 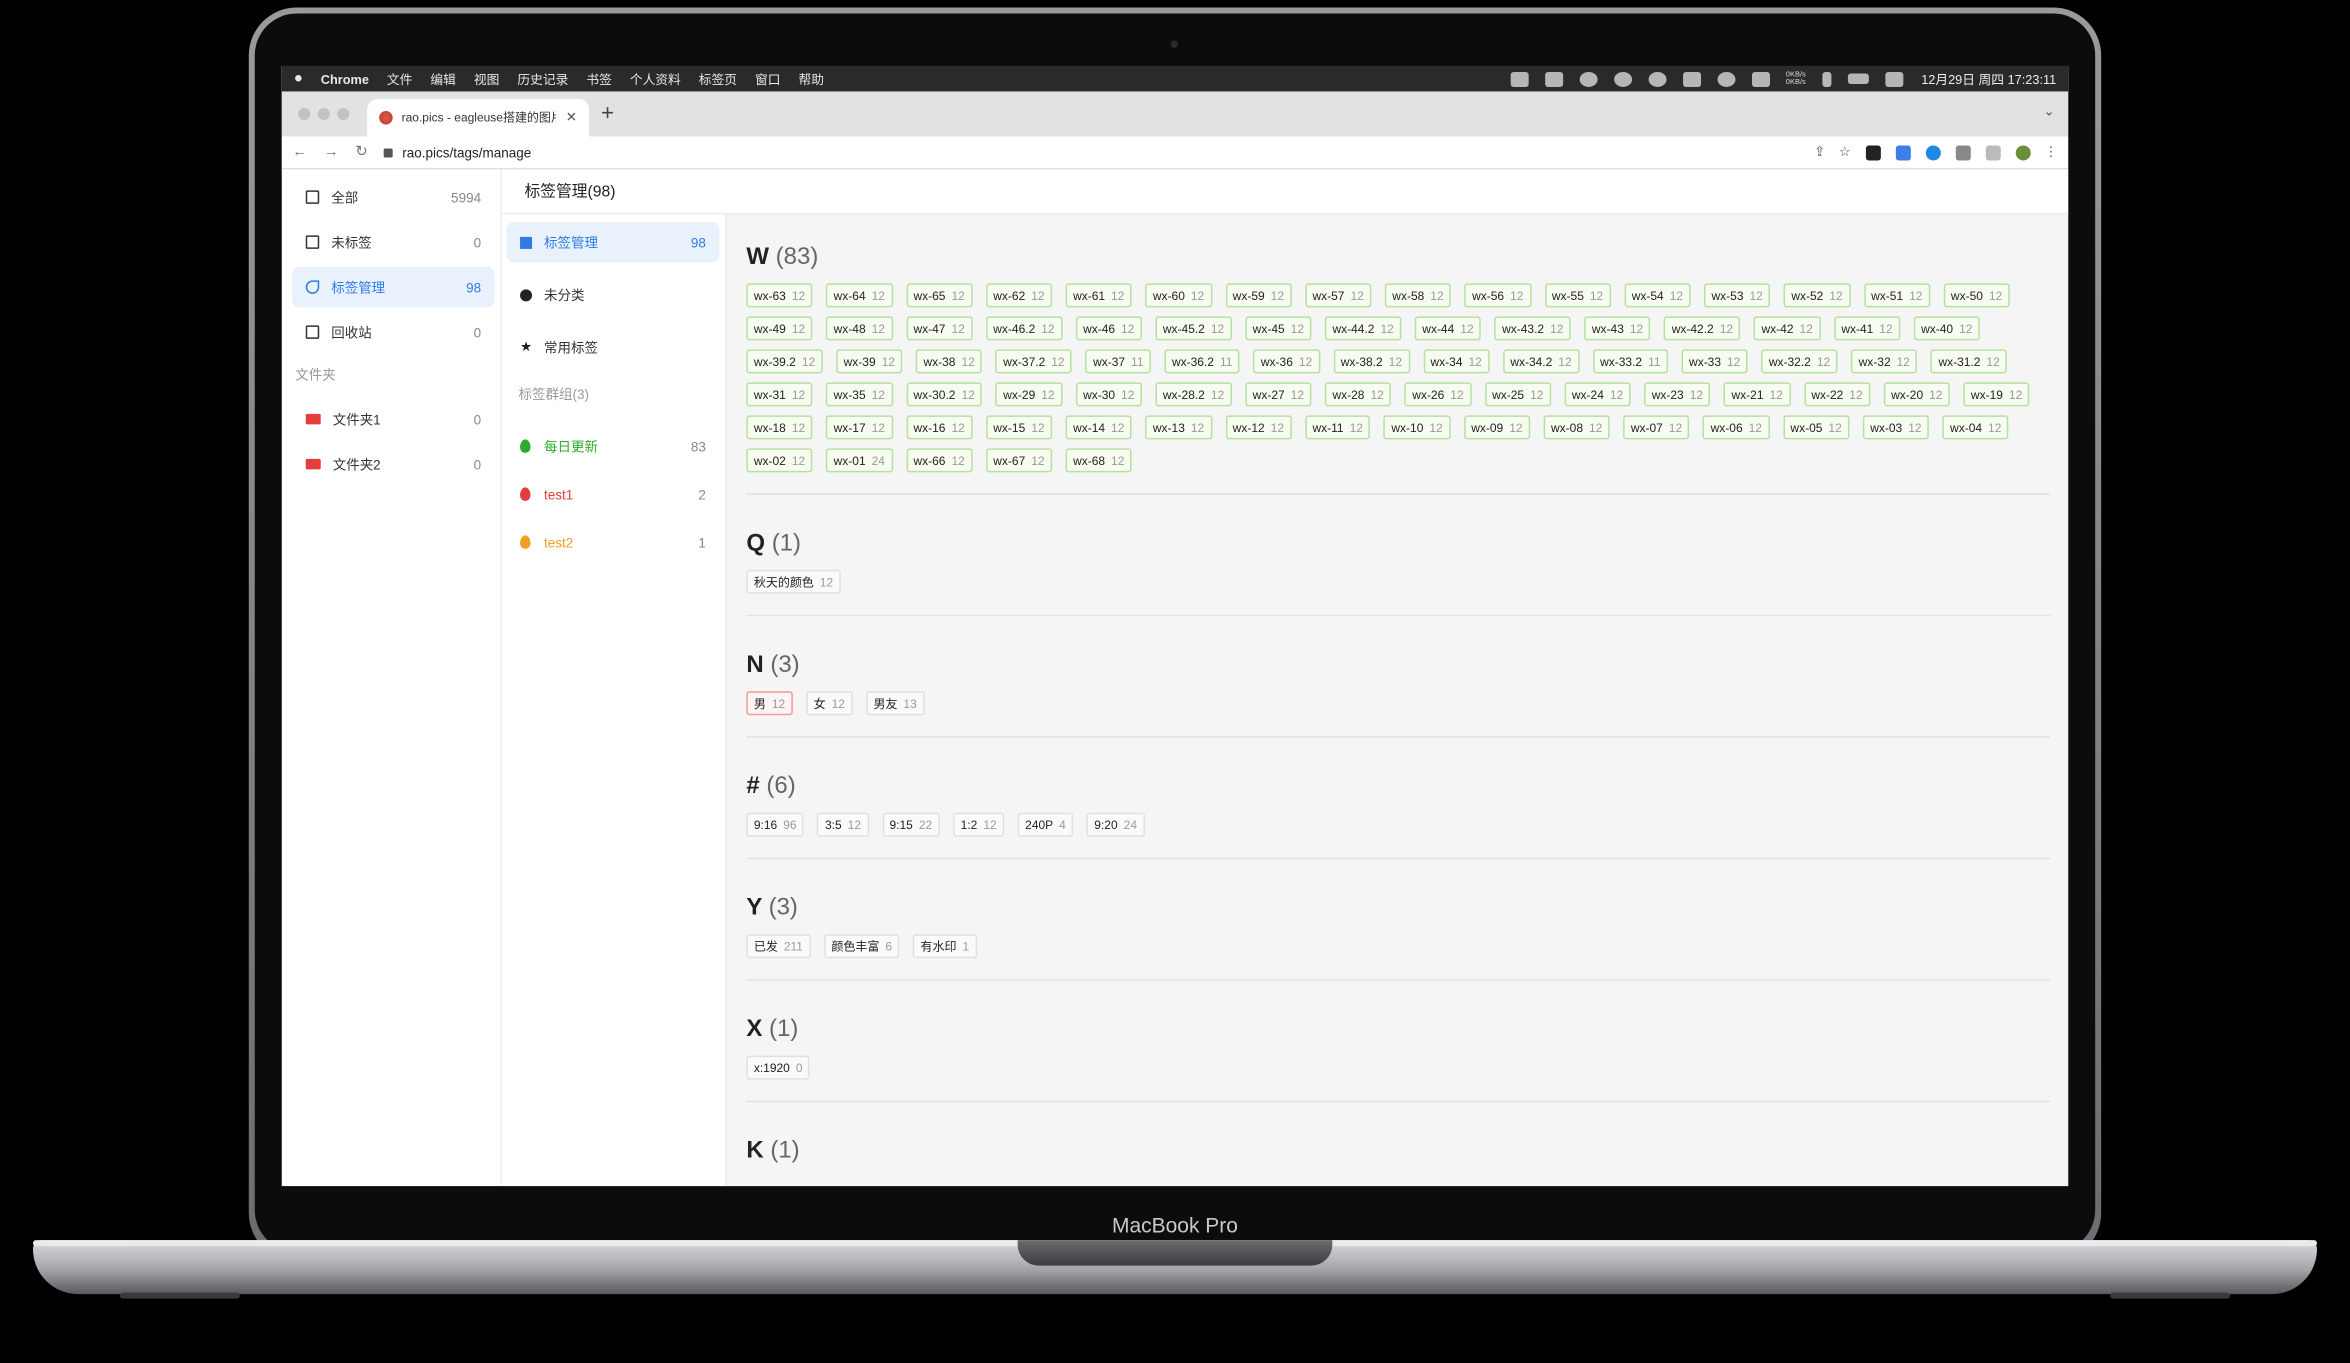 I want to click on menu-item: 编辑, so click(x=443, y=79).